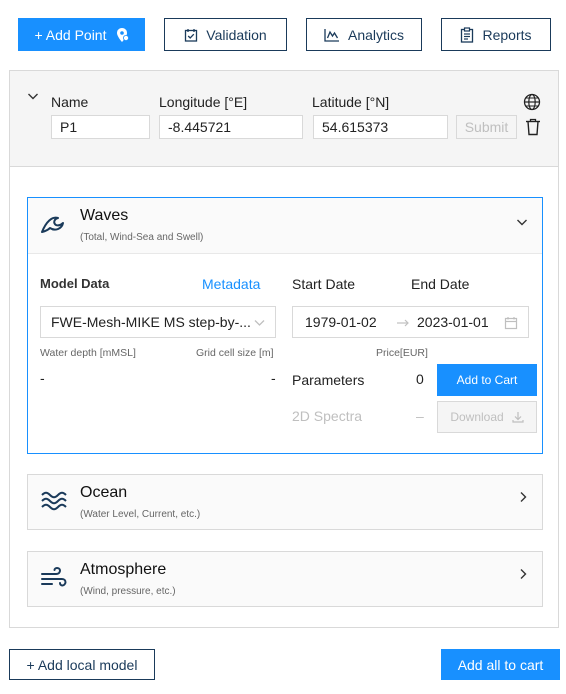 This screenshot has width=566, height=694. I want to click on spectra-label: 2D Spectra, so click(327, 416).